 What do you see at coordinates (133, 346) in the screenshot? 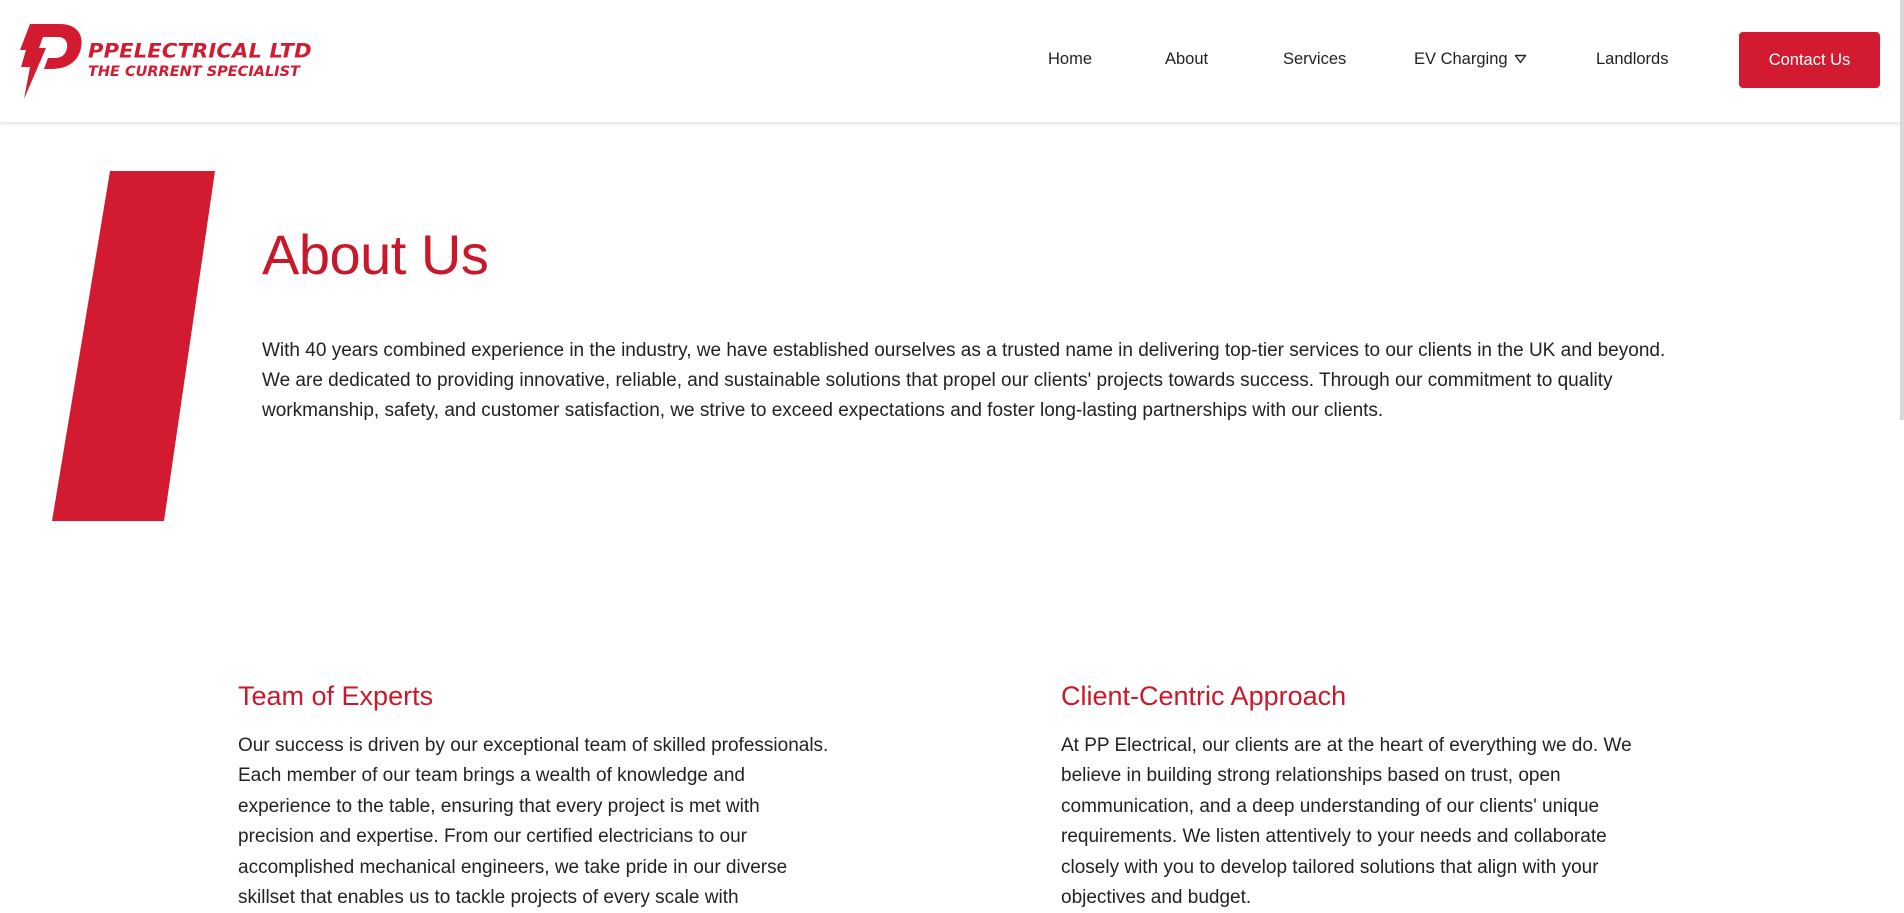
I see `decorative-red-slash` at bounding box center [133, 346].